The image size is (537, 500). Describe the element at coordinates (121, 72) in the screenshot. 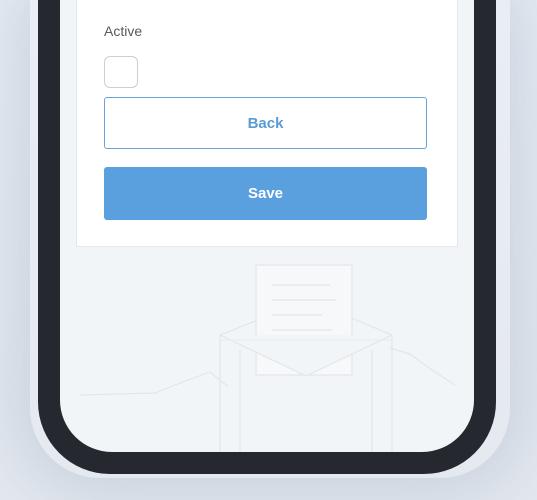

I see `active-checkbox` at that location.